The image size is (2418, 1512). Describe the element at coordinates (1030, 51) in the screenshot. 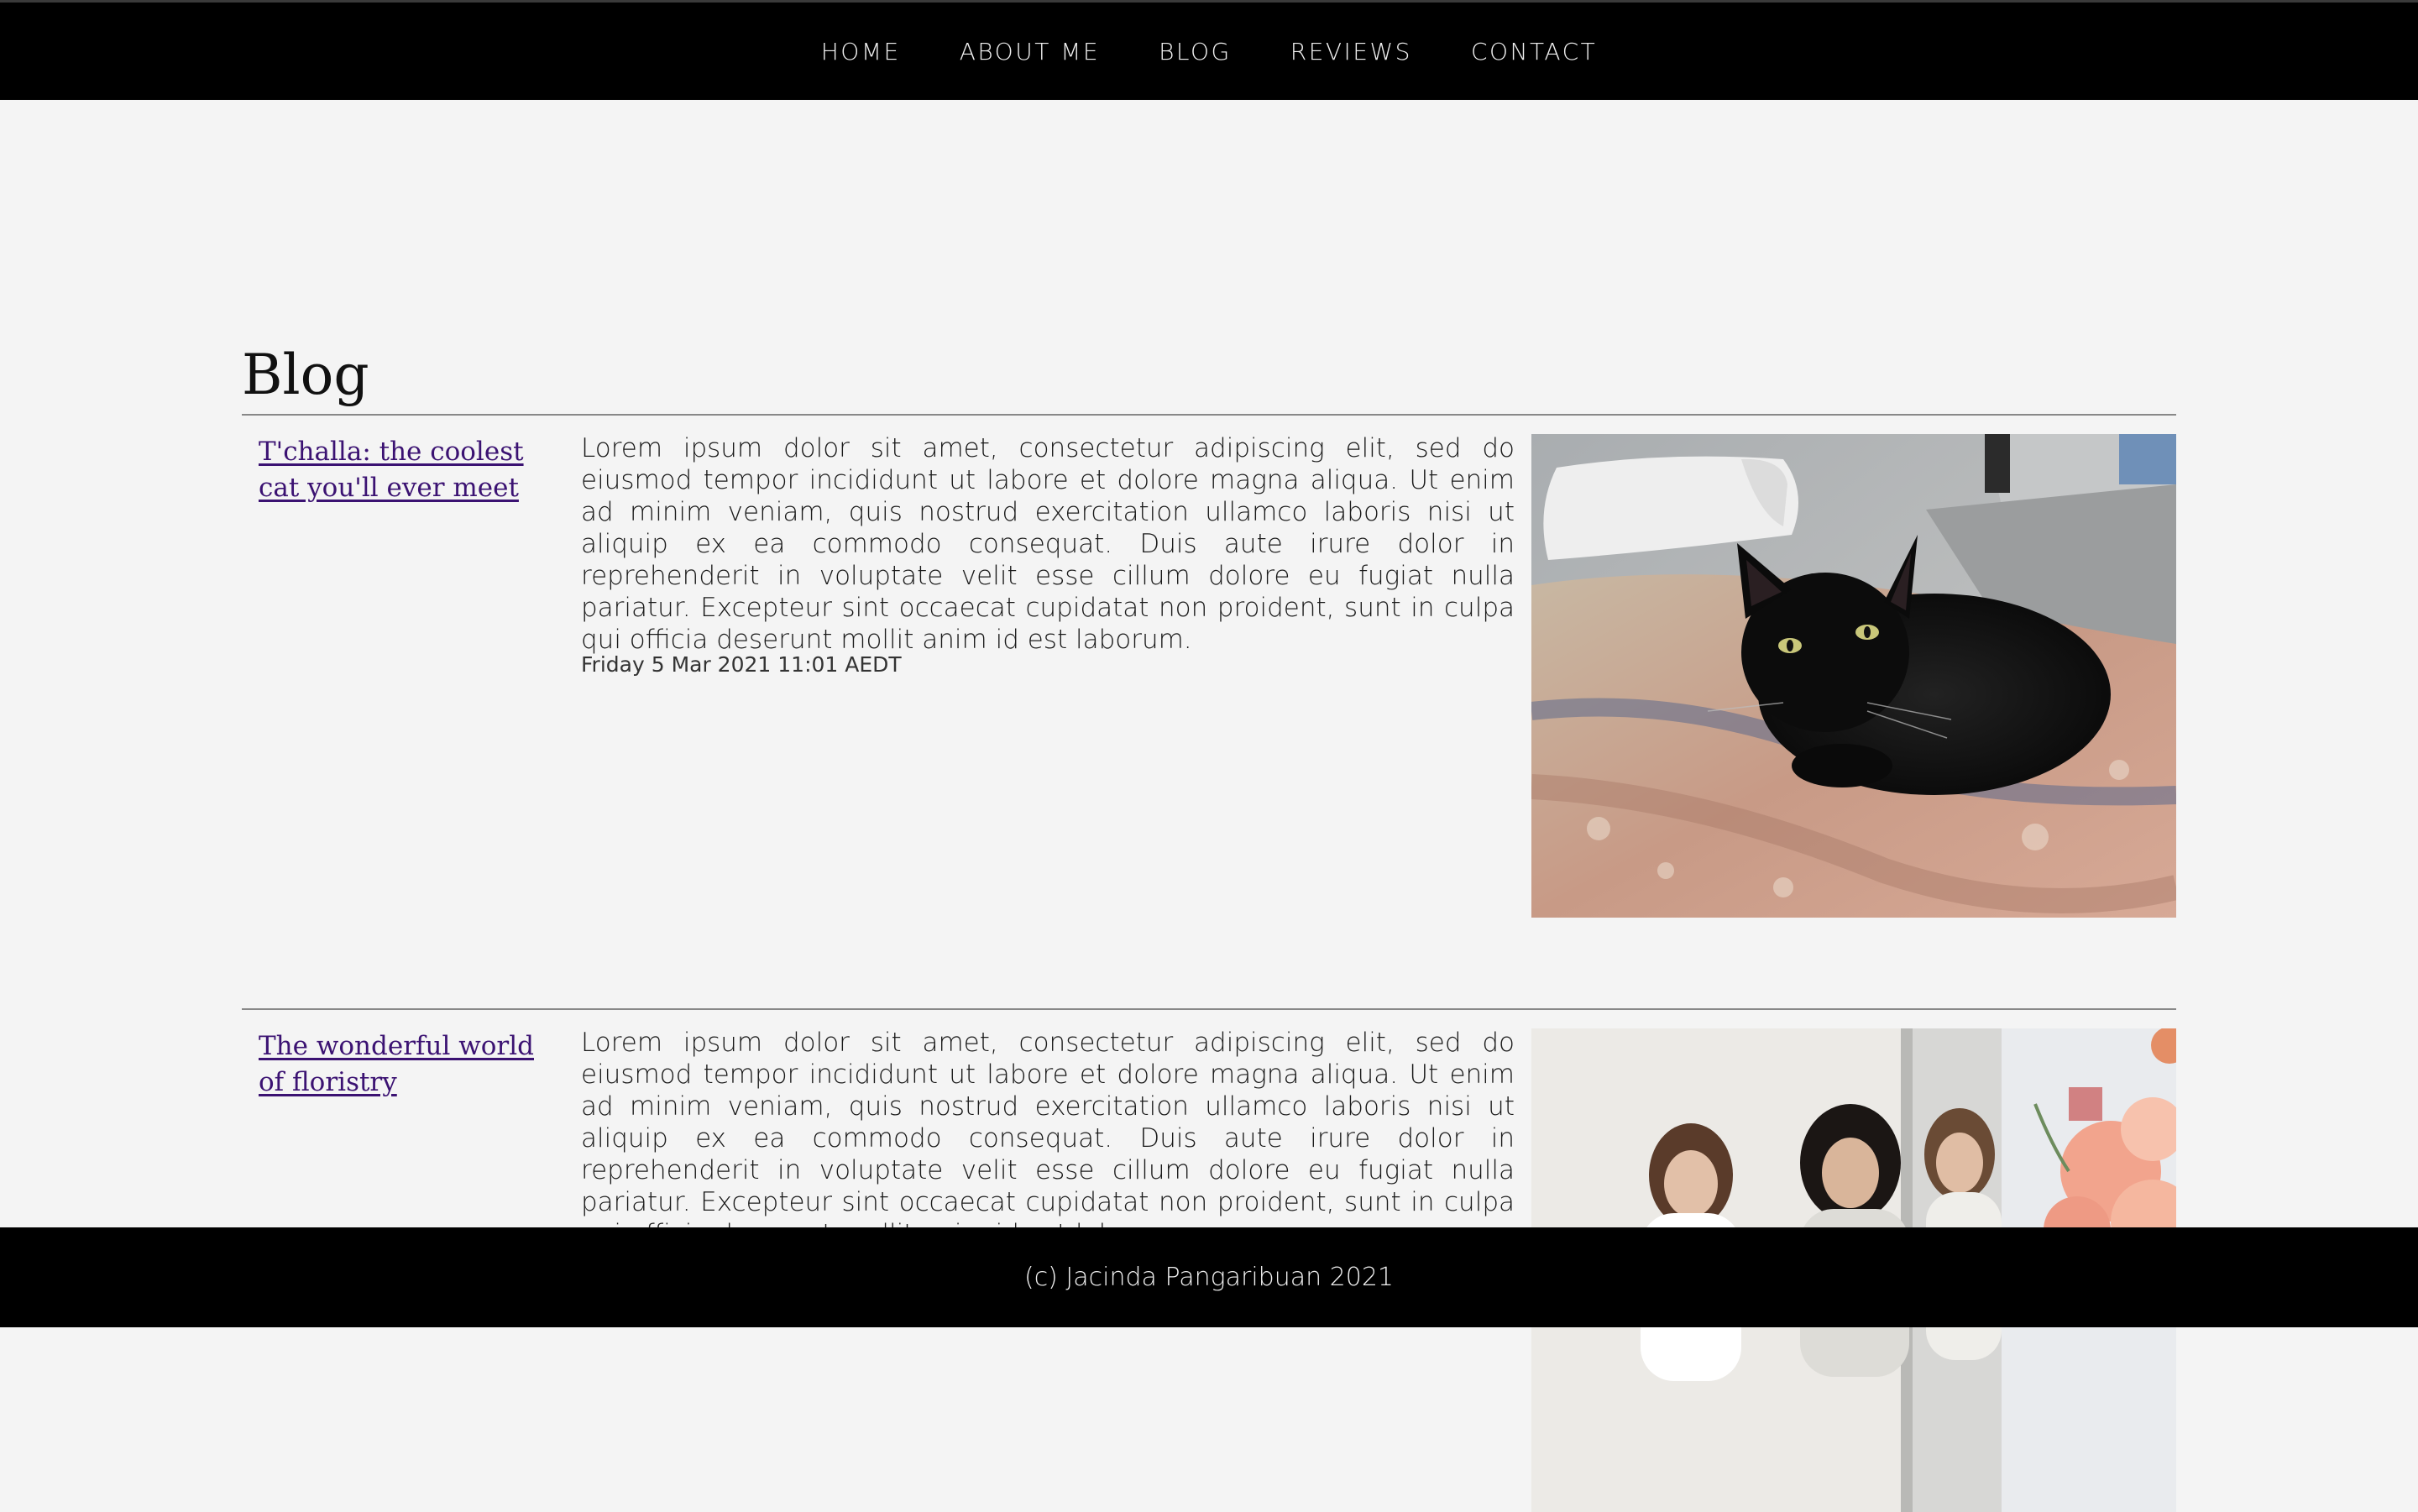

I see `nav-about-me: ABOUT ME` at that location.